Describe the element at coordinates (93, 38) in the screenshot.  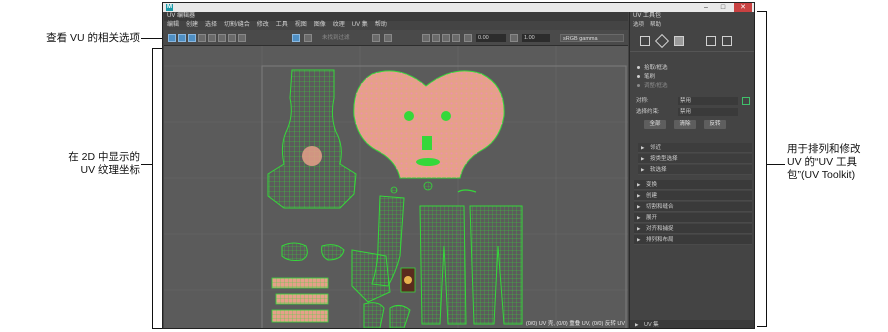
I see `callout-view-options: 查看 VU 的相关选项` at that location.